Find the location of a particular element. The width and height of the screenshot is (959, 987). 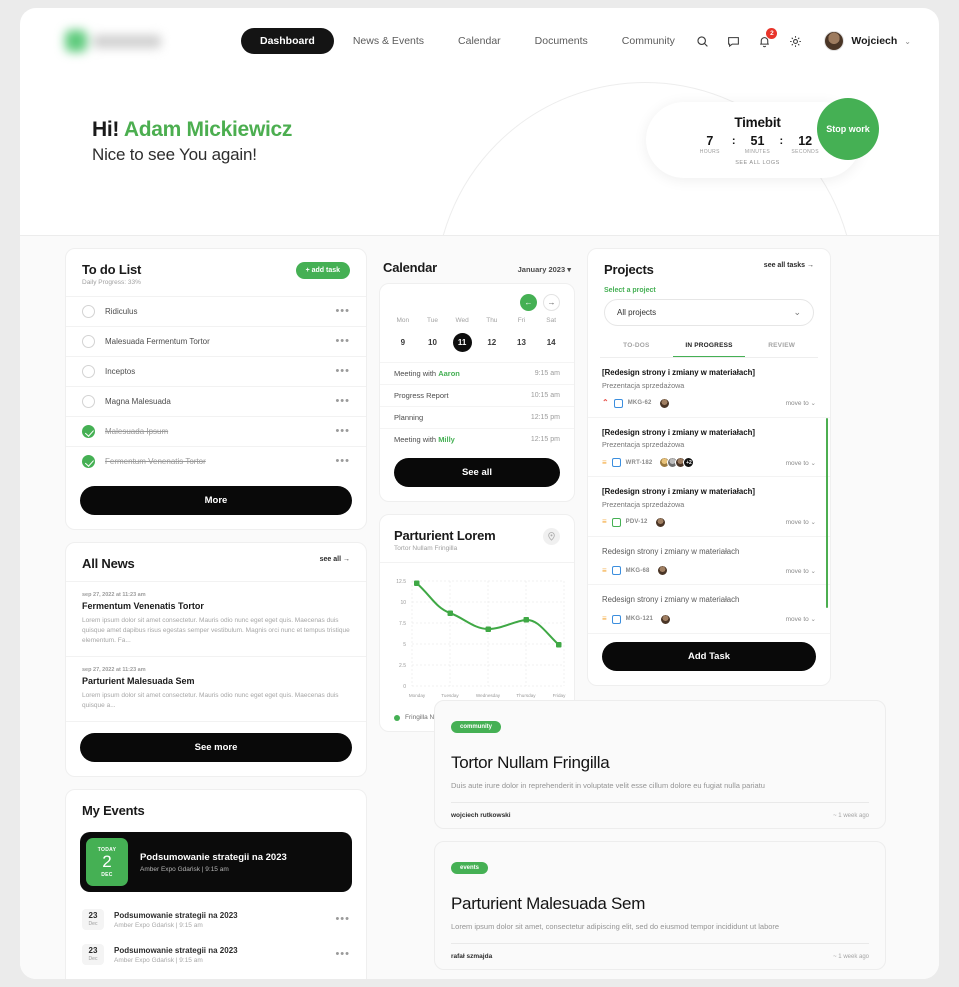

calendar-prev-icon: ← is located at coordinates (528, 302).